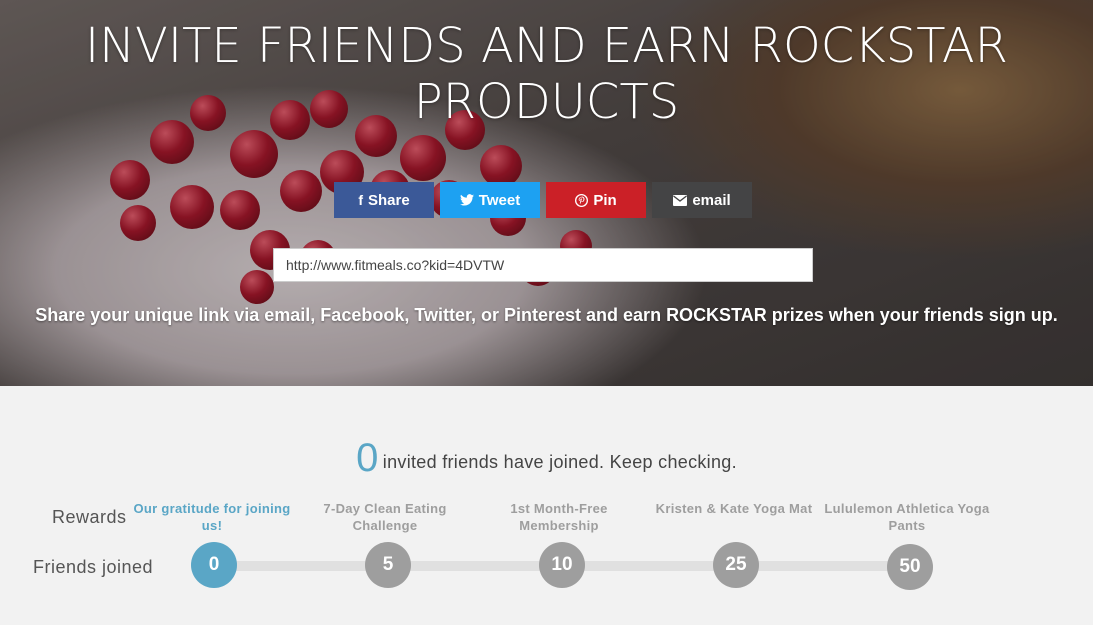  Describe the element at coordinates (89, 517) in the screenshot. I see `rewards-label: Rewards` at that location.